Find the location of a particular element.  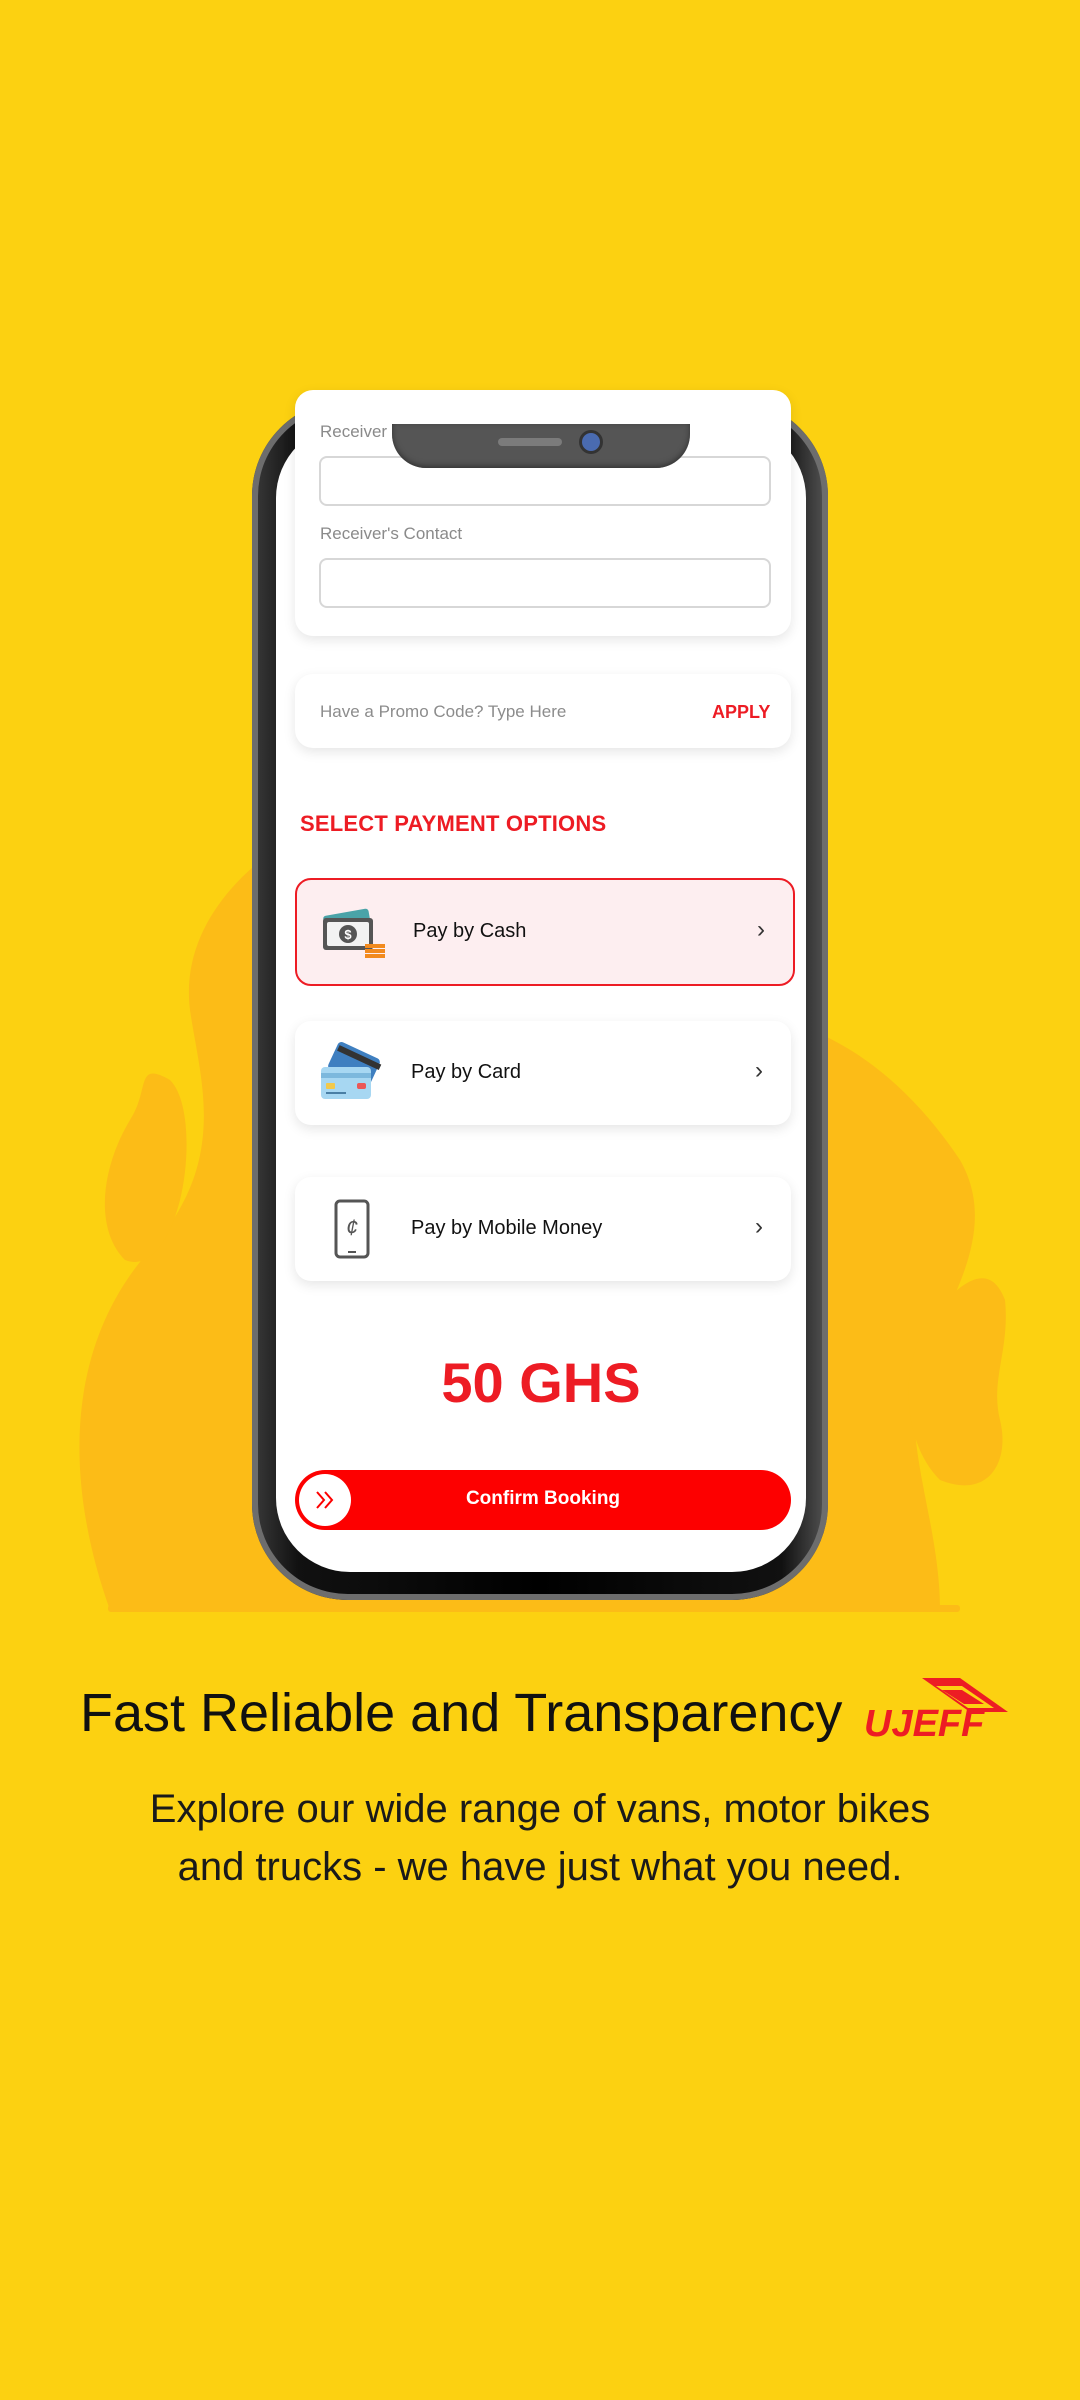

headline: Fast Reliable and Transparency is located at coordinates (461, 1713).